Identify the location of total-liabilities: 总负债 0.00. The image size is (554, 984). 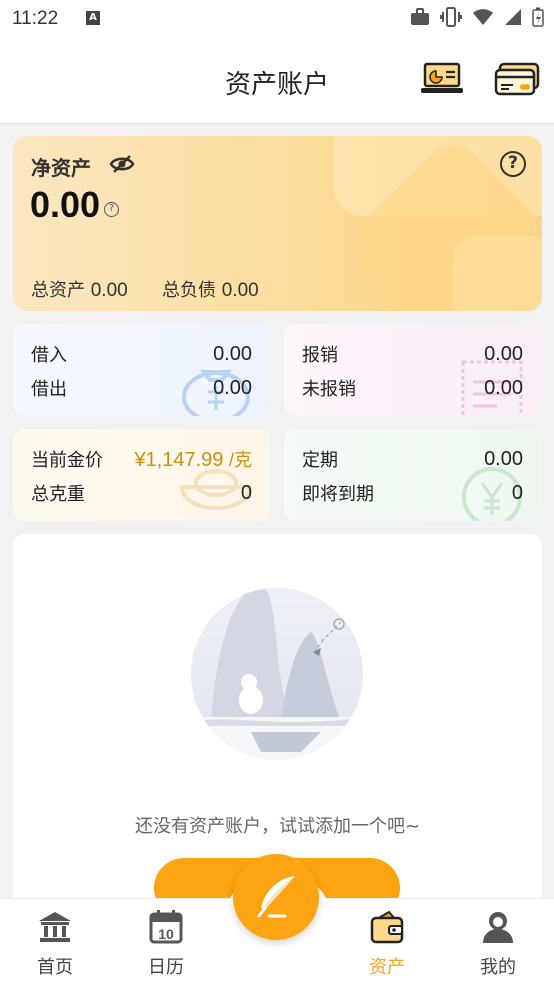
(210, 289).